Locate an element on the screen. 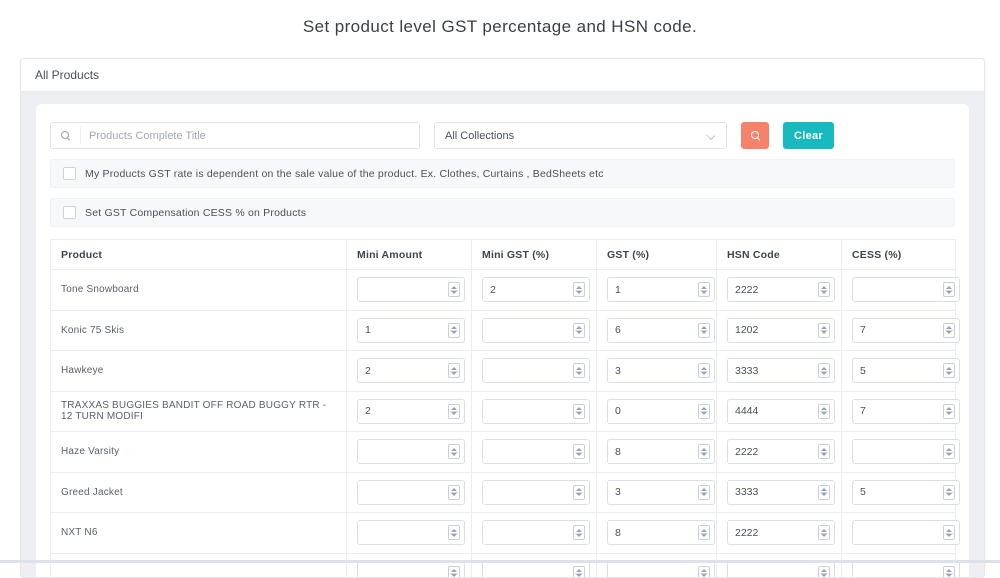 This screenshot has height=578, width=1000. col-gst: GST (%) is located at coordinates (657, 255).